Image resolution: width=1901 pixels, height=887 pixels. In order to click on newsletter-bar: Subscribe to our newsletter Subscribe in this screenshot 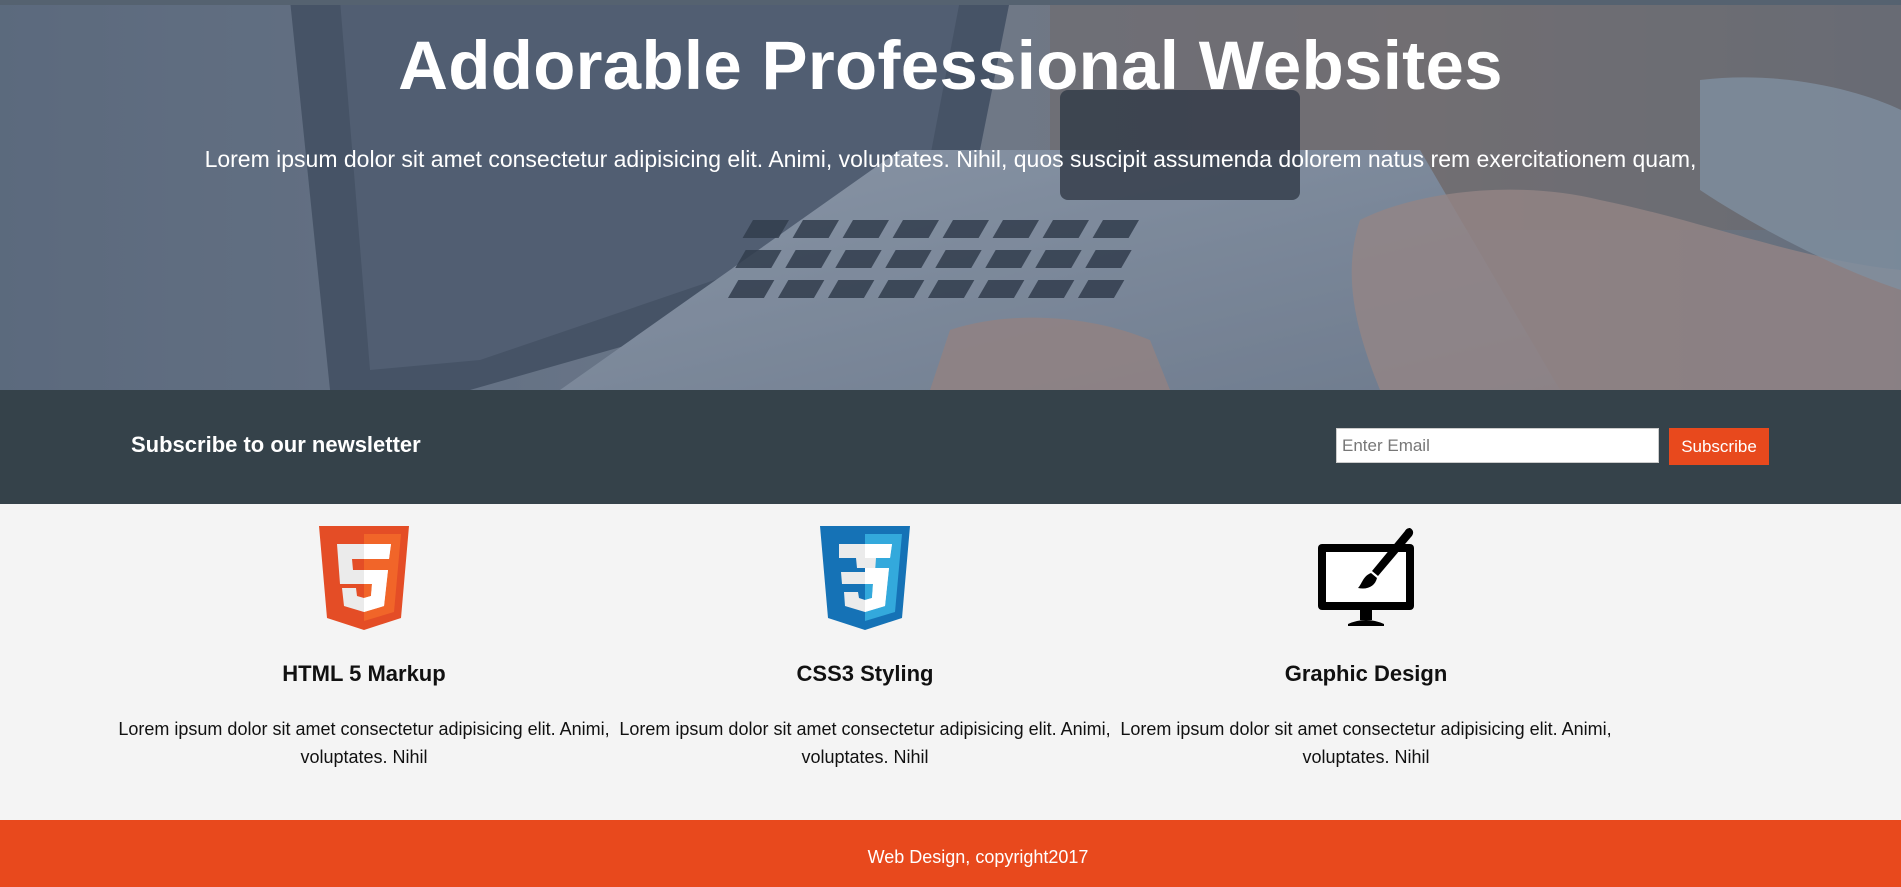, I will do `click(950, 447)`.